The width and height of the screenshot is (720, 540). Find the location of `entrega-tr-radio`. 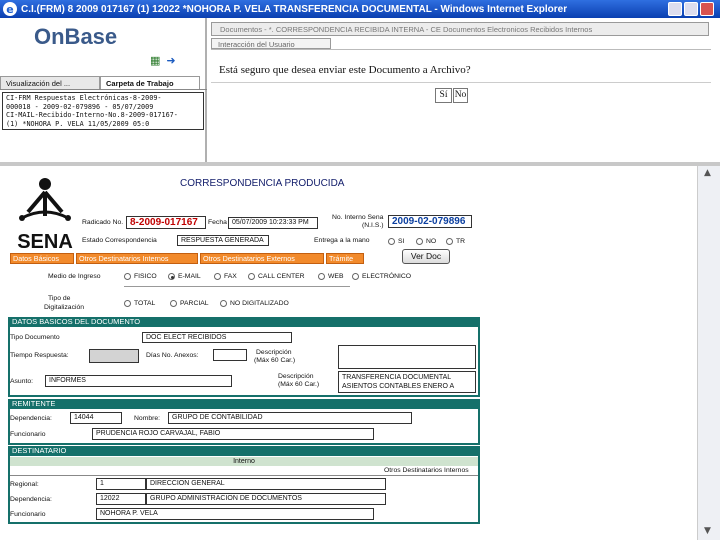

entrega-tr-radio is located at coordinates (449, 241).